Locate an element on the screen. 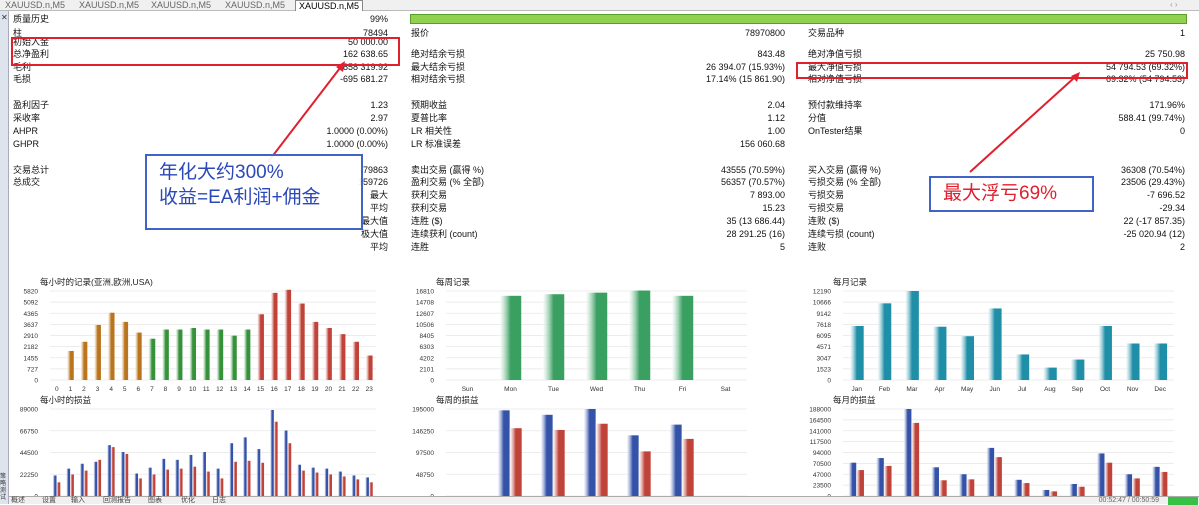 The image size is (1199, 505). stat-value: 0 is located at coordinates (1182, 131).